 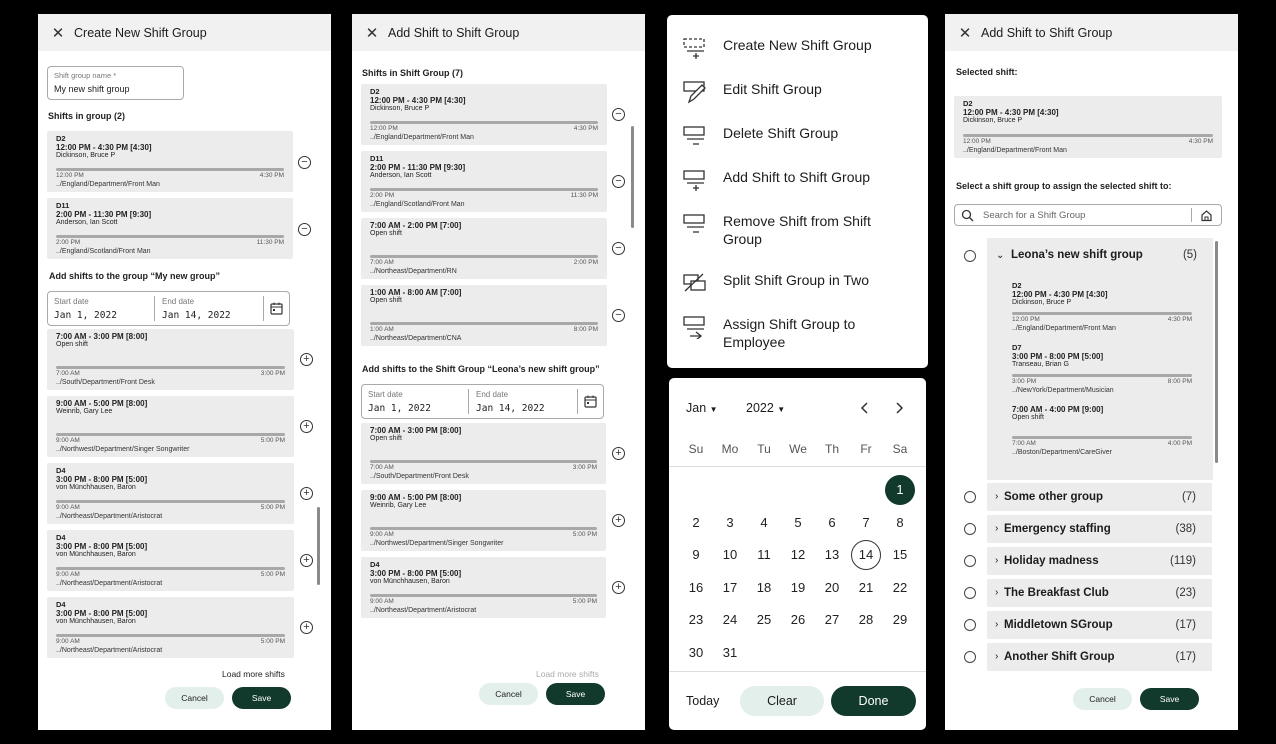 I want to click on shift-group-row: › Middletown SGroup (17), so click(x=1099, y=625).